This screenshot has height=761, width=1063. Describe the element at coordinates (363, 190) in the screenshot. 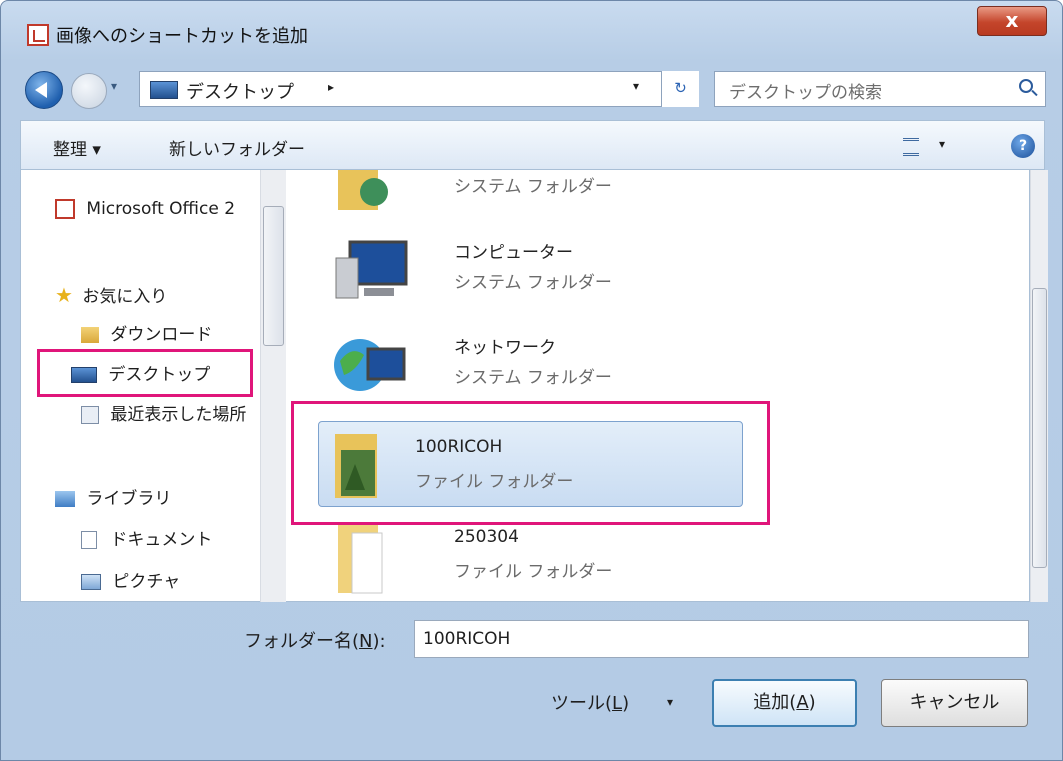

I see `user-folder-icon` at that location.